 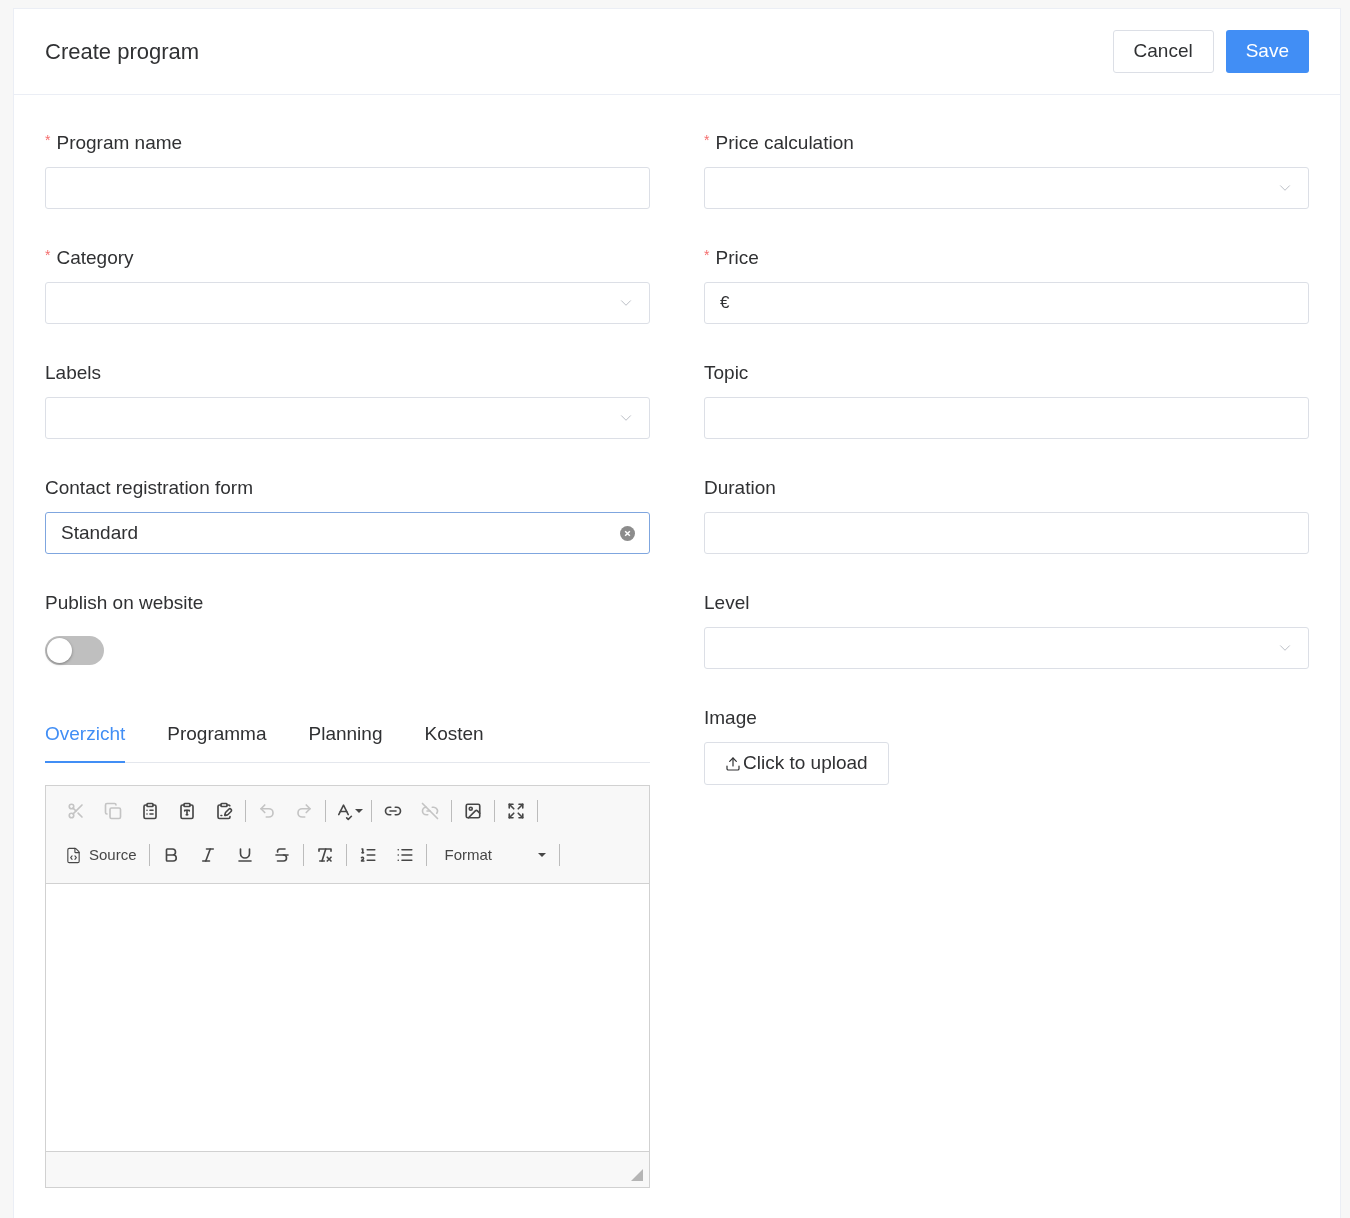 What do you see at coordinates (122, 52) in the screenshot?
I see `page-title: Create program` at bounding box center [122, 52].